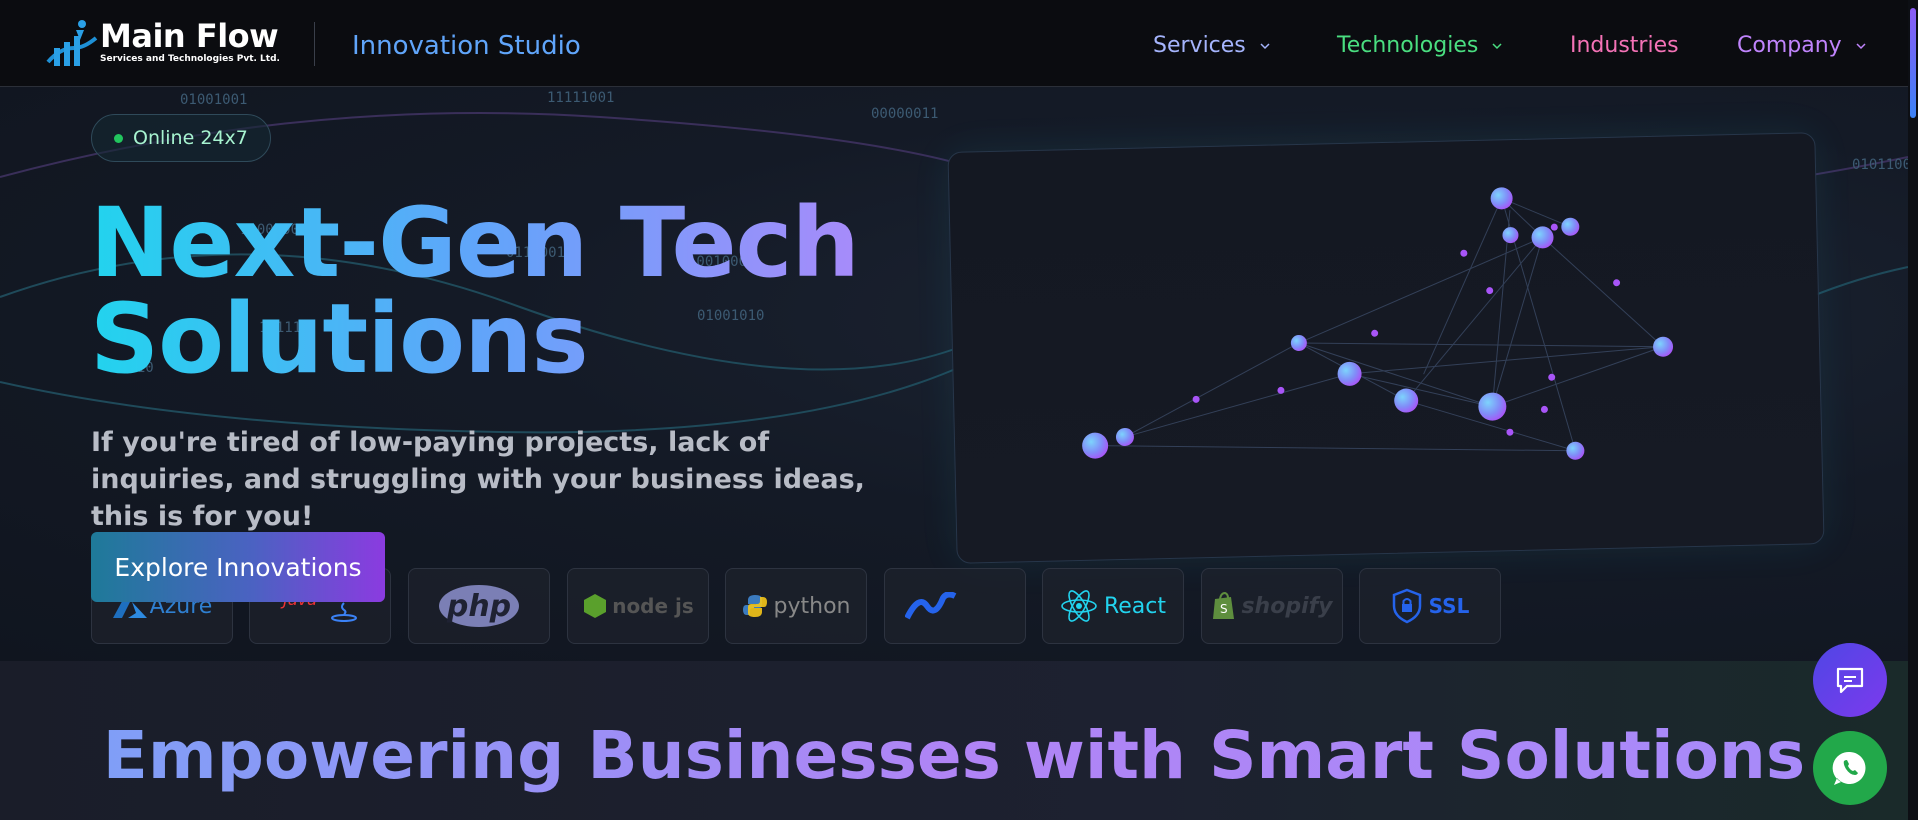 This screenshot has height=820, width=1918. Describe the element at coordinates (474, 243) in the screenshot. I see `headline-line-1: Next-Gen Tech` at that location.